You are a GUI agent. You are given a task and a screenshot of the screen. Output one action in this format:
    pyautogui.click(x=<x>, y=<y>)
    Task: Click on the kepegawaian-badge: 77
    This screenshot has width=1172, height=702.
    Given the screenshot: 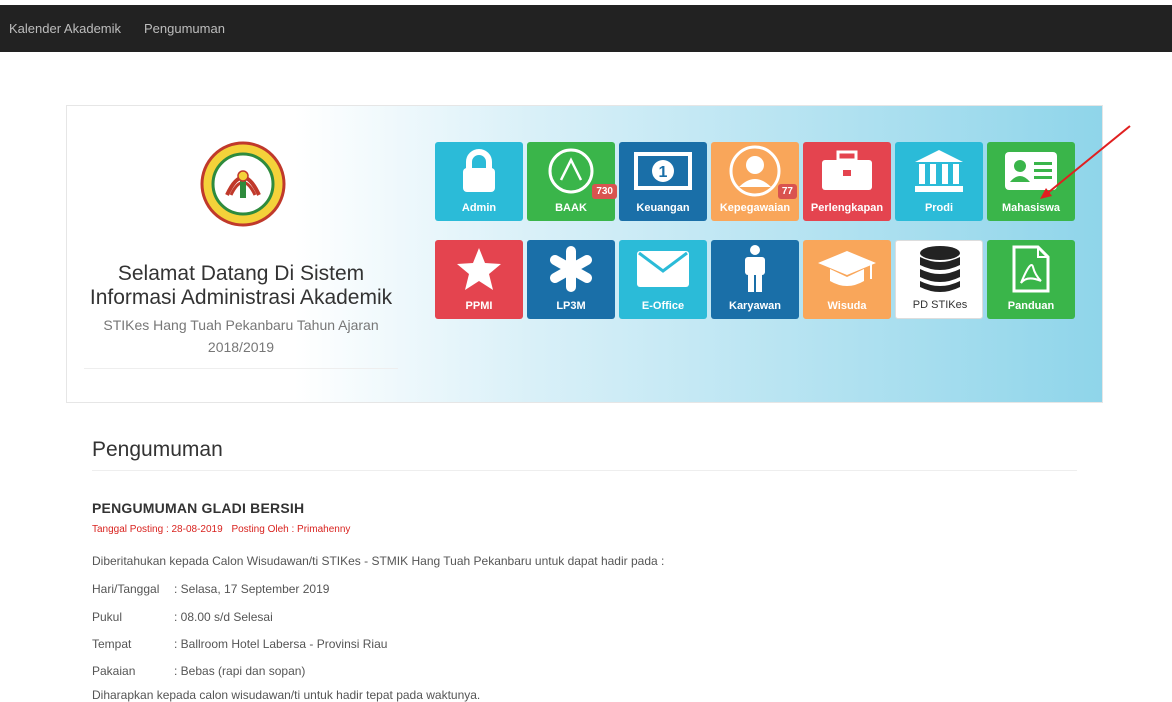 What is the action you would take?
    pyautogui.click(x=787, y=191)
    